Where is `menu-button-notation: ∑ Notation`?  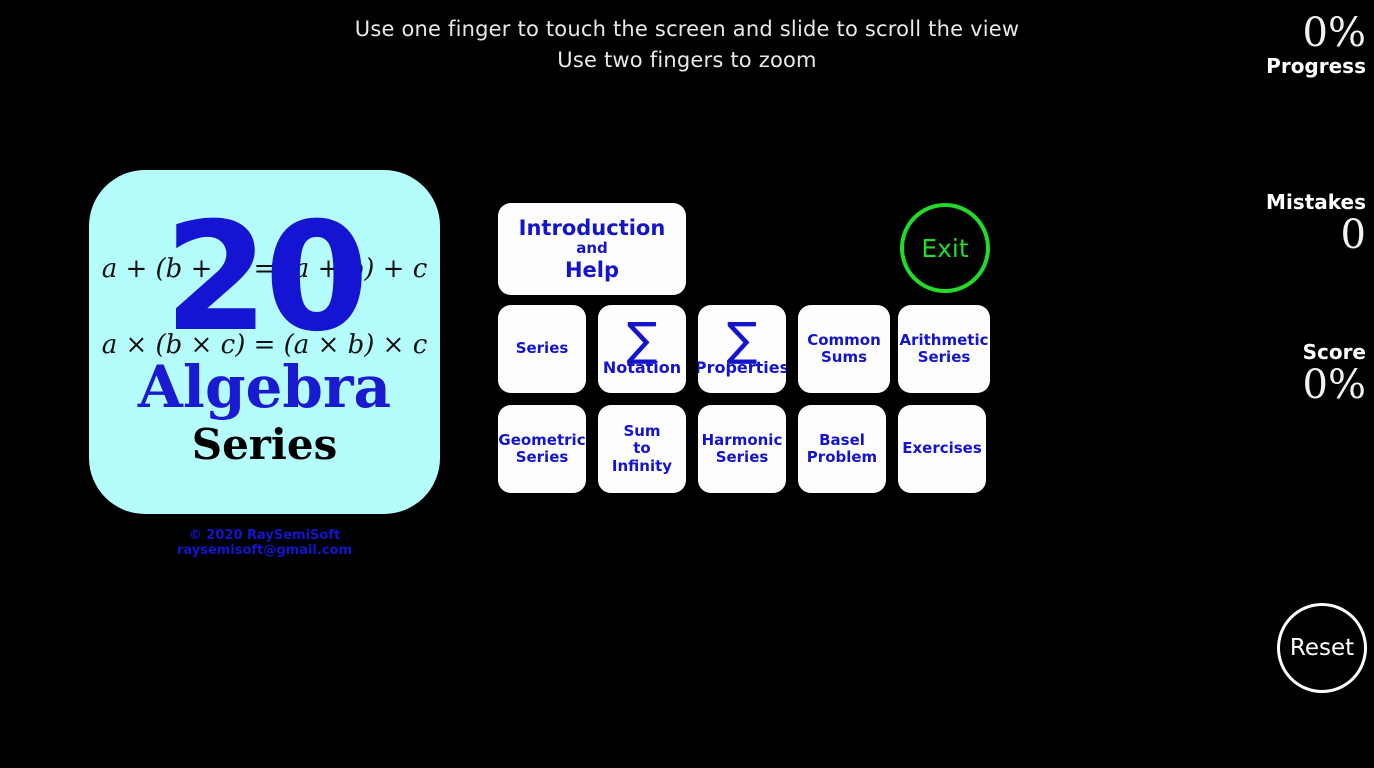 menu-button-notation: ∑ Notation is located at coordinates (642, 349).